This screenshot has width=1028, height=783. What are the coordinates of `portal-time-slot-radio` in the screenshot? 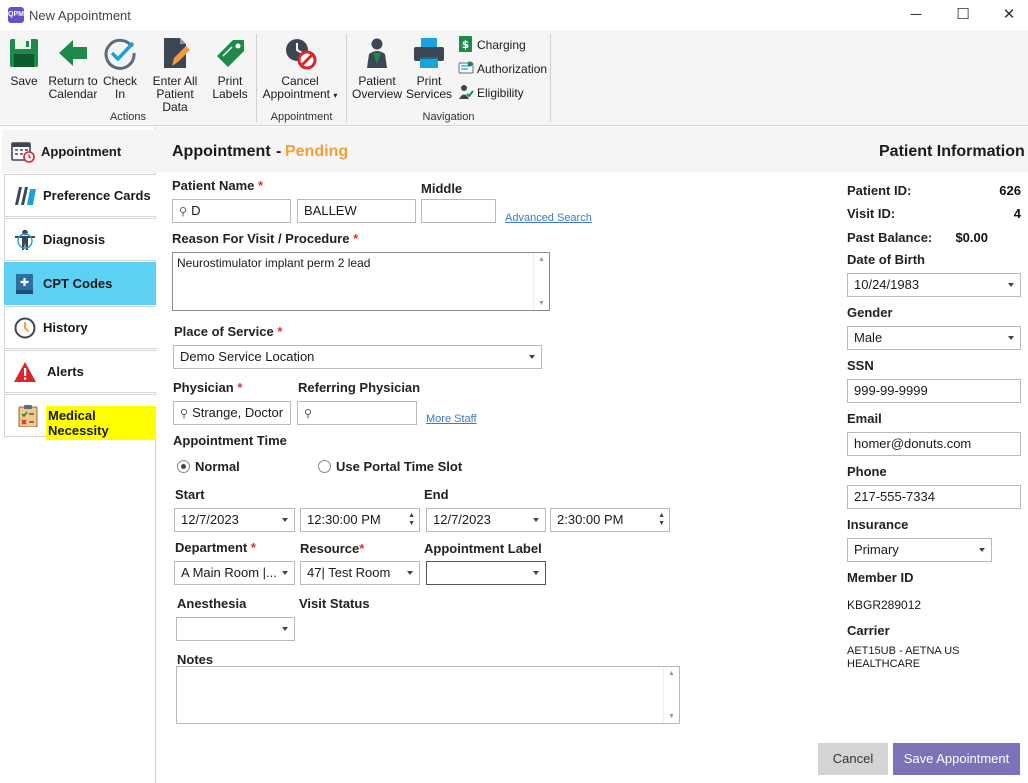 It's located at (324, 466).